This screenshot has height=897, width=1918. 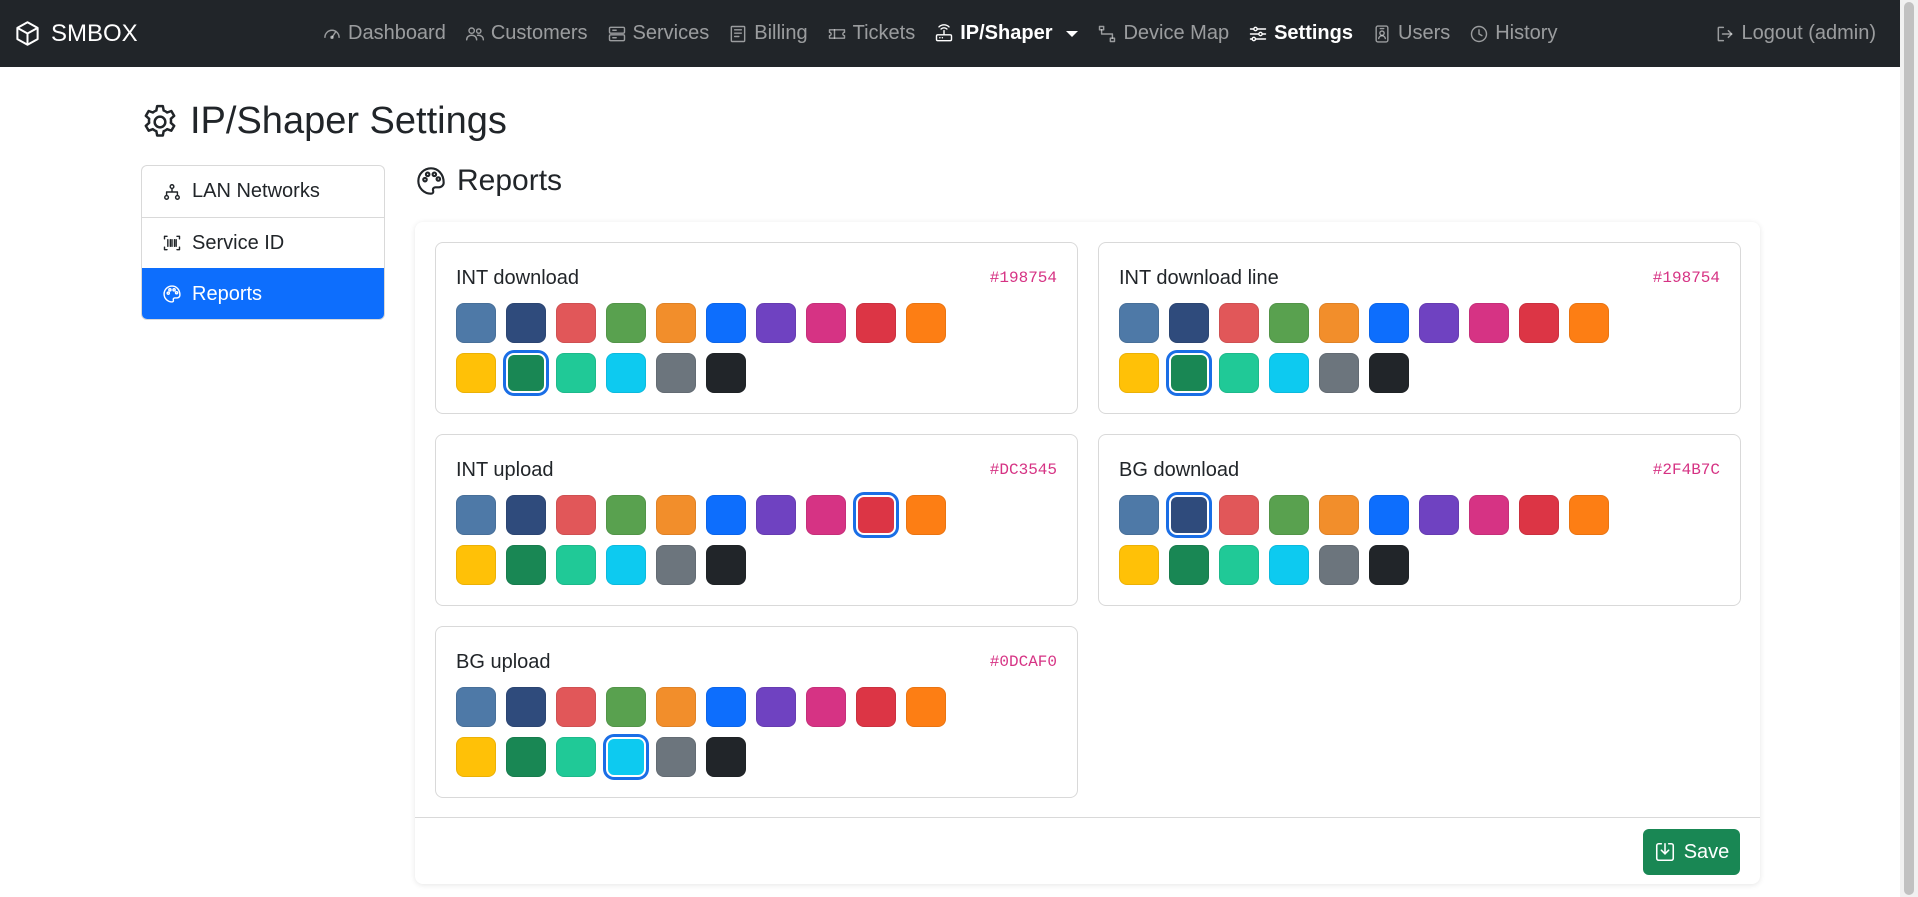 I want to click on save-button: Save, so click(x=1691, y=852).